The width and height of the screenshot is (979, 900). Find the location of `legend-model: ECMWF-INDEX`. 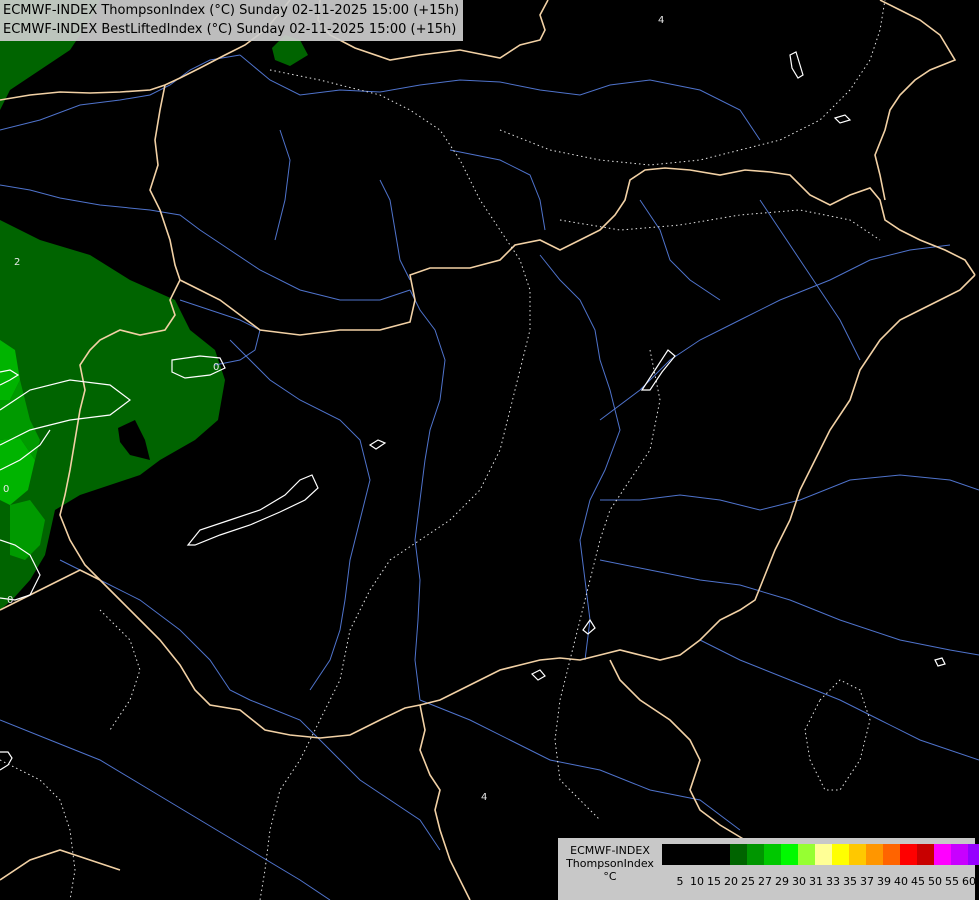

legend-model: ECMWF-INDEX is located at coordinates (610, 850).